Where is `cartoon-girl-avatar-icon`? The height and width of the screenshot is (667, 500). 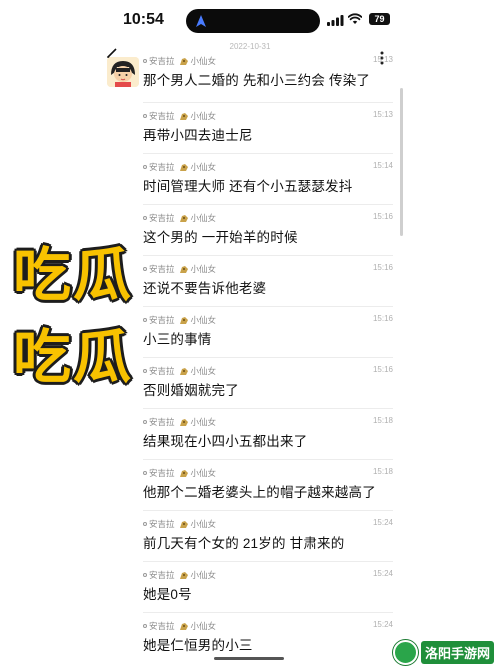 cartoon-girl-avatar-icon is located at coordinates (123, 72).